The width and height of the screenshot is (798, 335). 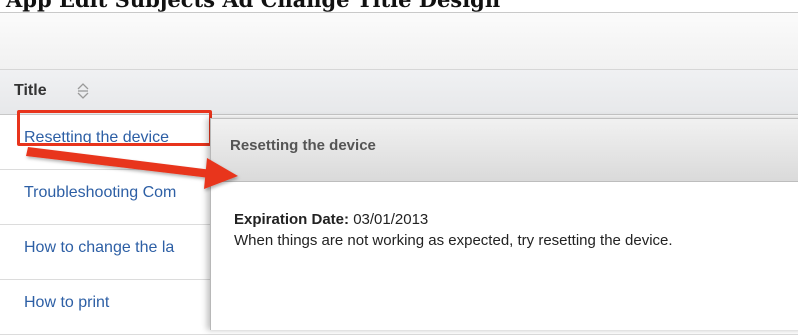 What do you see at coordinates (391, 219) in the screenshot?
I see `expiration-value: 03/01/2013` at bounding box center [391, 219].